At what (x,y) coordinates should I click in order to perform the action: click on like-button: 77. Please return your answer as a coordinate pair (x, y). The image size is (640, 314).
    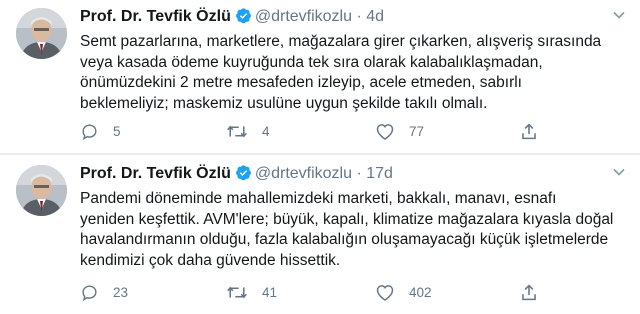
    Looking at the image, I should click on (399, 131).